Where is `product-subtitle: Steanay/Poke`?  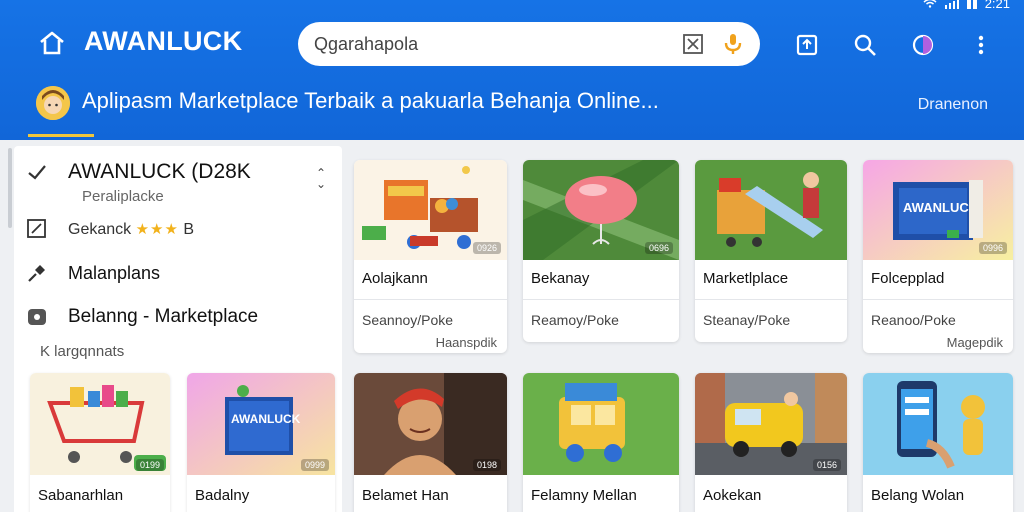
product-subtitle: Steanay/Poke is located at coordinates (747, 320).